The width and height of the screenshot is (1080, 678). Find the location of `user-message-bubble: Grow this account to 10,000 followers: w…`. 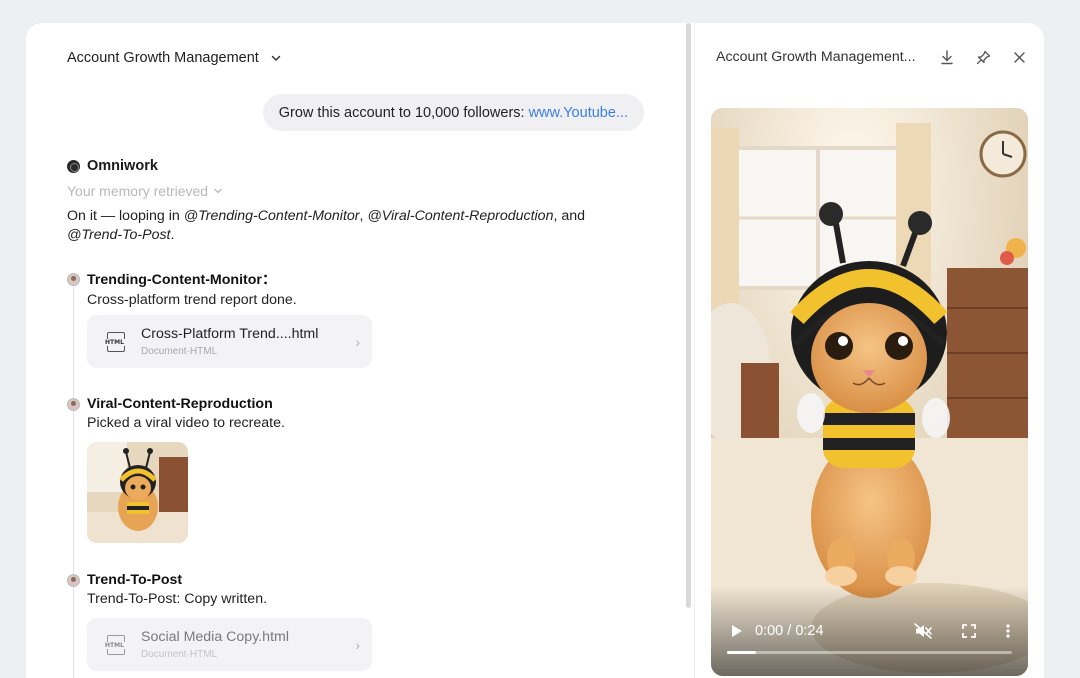

user-message-bubble: Grow this account to 10,000 followers: w… is located at coordinates (453, 112).